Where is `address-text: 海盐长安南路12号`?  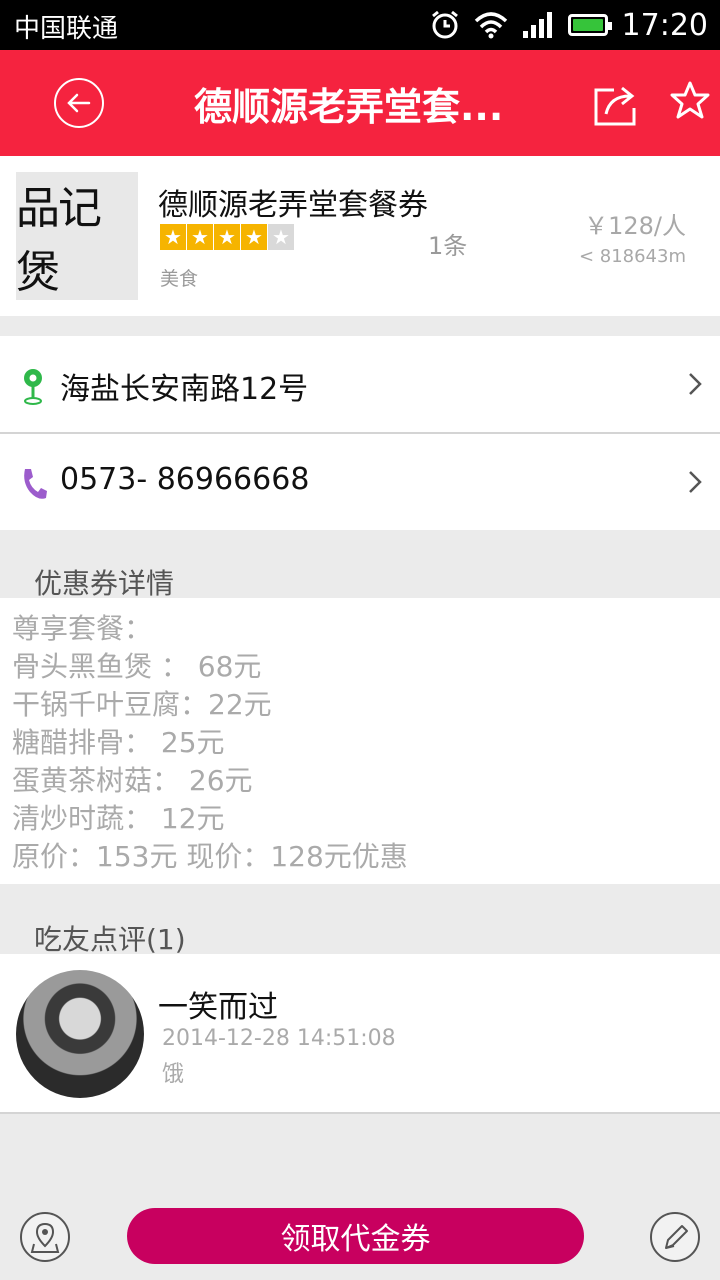 address-text: 海盐长安南路12号 is located at coordinates (184, 389).